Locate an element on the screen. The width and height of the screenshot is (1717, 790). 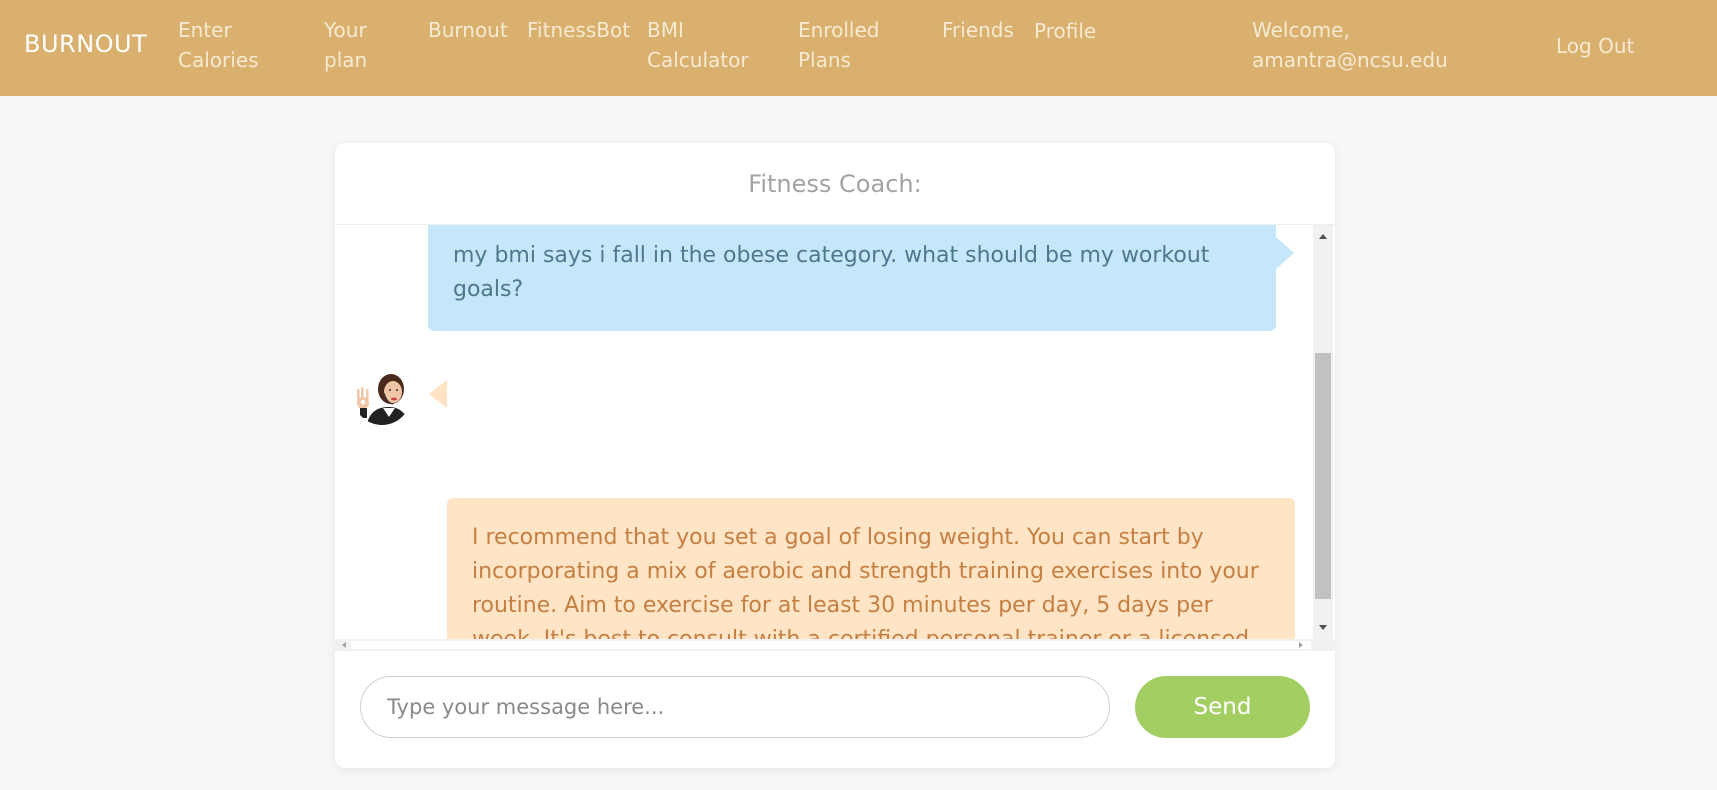
nav-link-profile: Profile is located at coordinates (1065, 31).